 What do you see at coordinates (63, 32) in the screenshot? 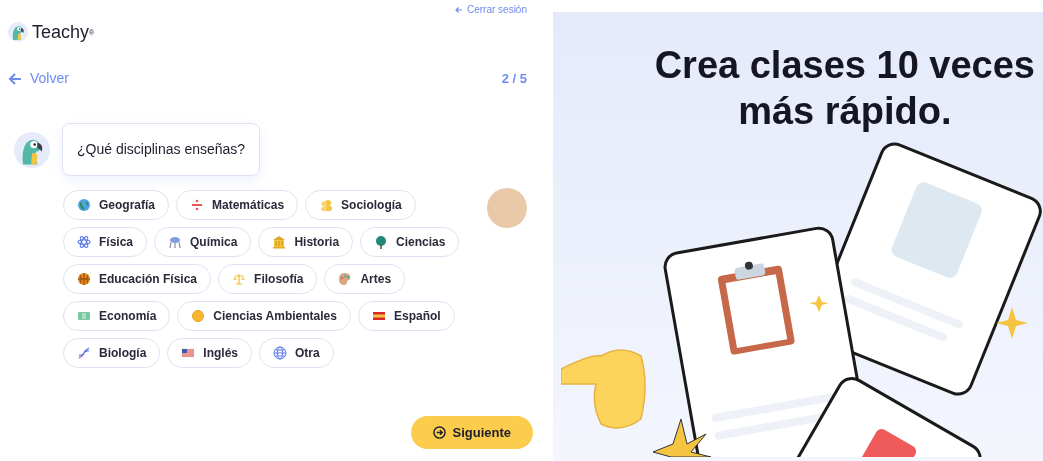
I see `brand-logo: Teachy$^{®}$` at bounding box center [63, 32].